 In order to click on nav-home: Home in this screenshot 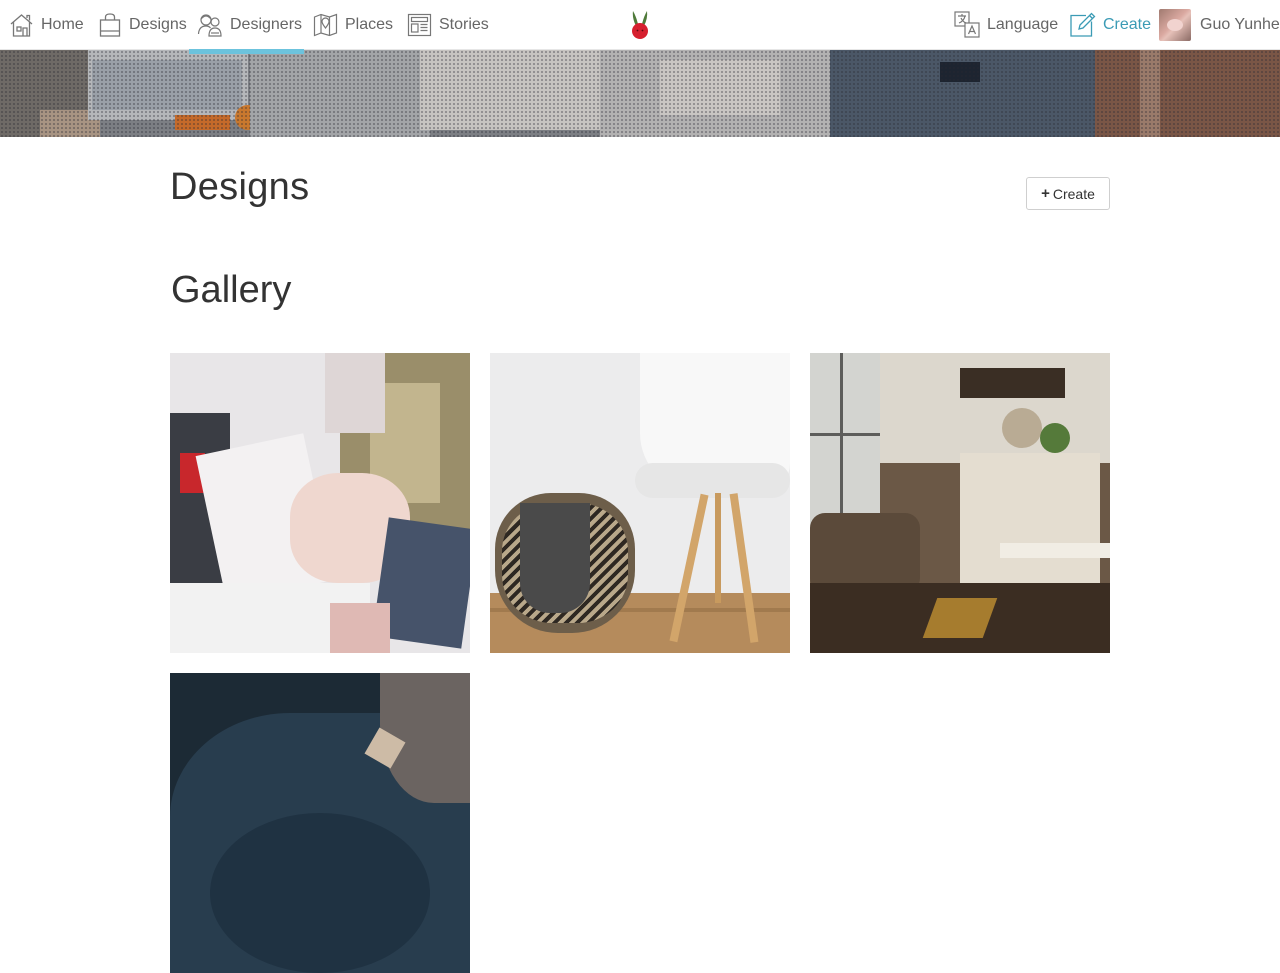, I will do `click(46, 25)`.